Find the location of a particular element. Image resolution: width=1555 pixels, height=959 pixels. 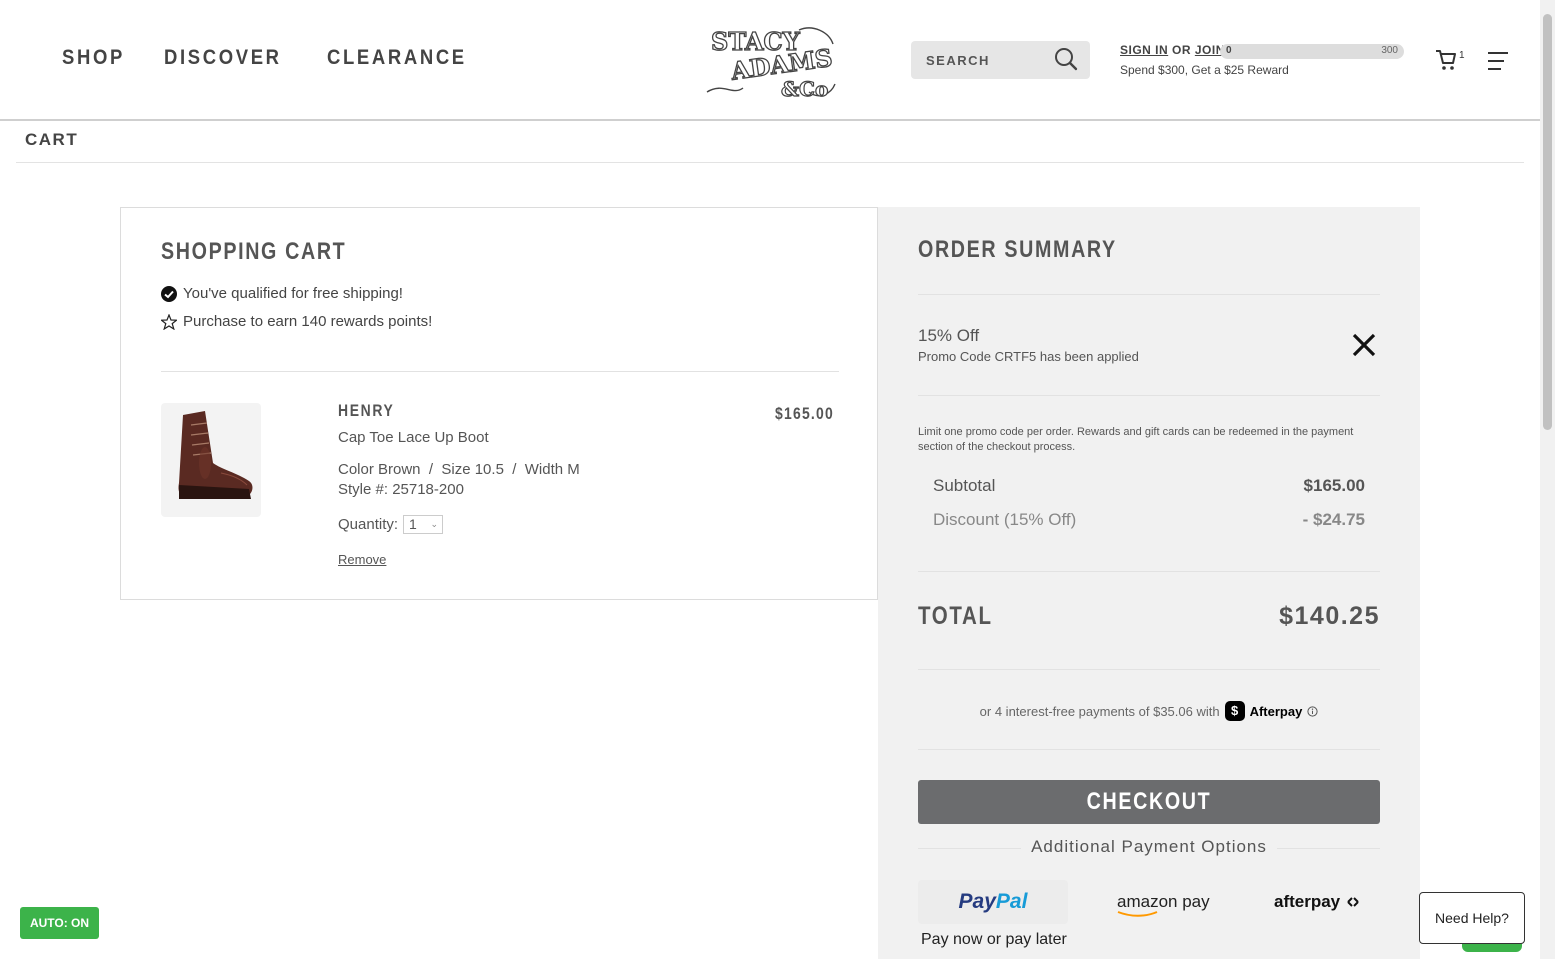

additional-payment-options: Additional Payment Options is located at coordinates (1149, 847).